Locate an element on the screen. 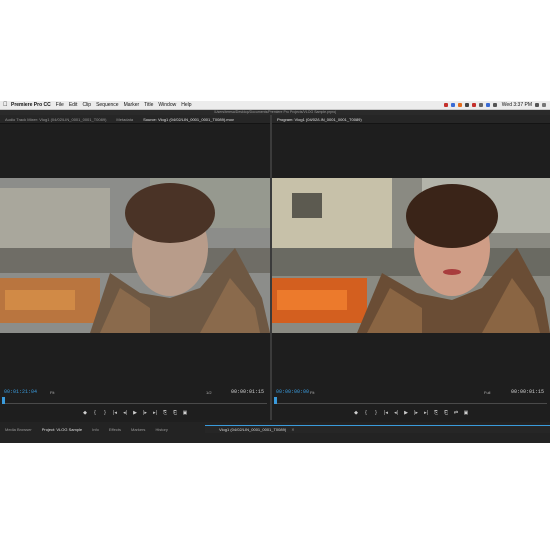  menu-edit: Edit is located at coordinates (73, 105).